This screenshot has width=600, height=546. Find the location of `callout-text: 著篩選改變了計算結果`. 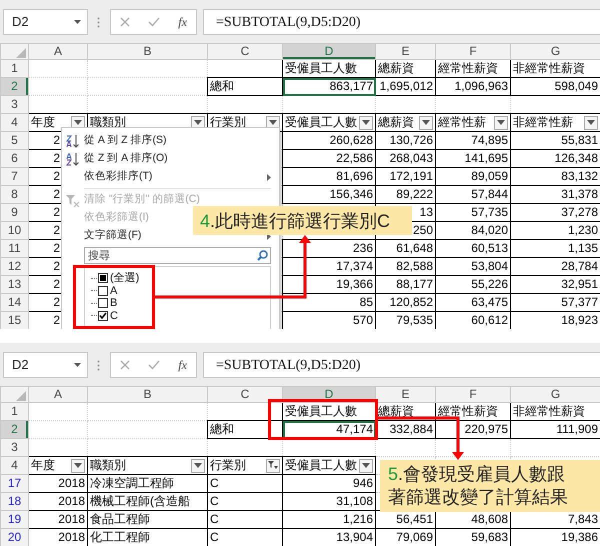

callout-text: 著篩選改變了計算結果 is located at coordinates (478, 497).